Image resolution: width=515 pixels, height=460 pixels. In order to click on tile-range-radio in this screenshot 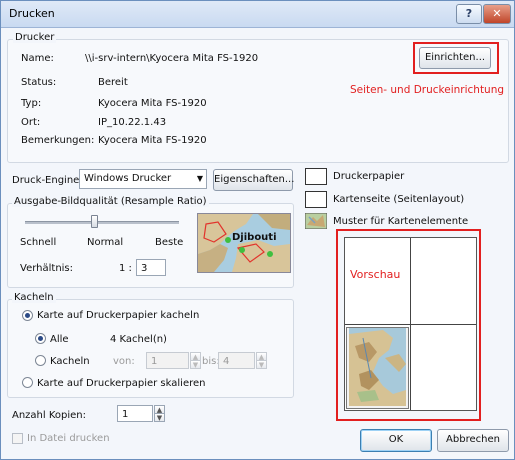, I will do `click(40, 360)`.